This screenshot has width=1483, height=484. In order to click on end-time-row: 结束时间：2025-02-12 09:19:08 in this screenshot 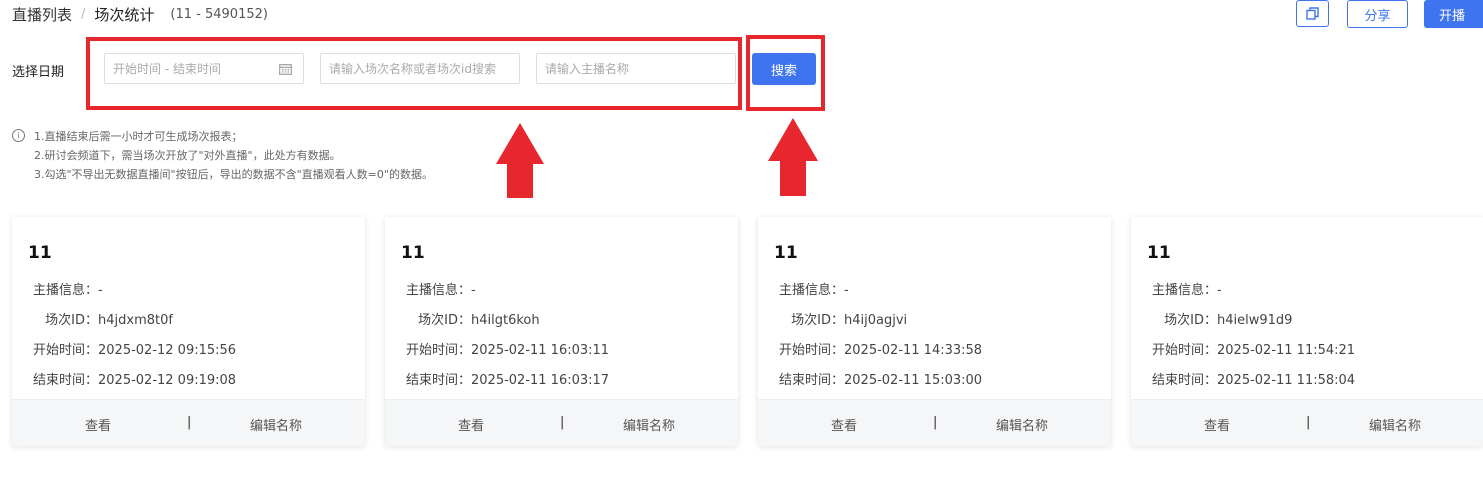, I will do `click(132, 378)`.